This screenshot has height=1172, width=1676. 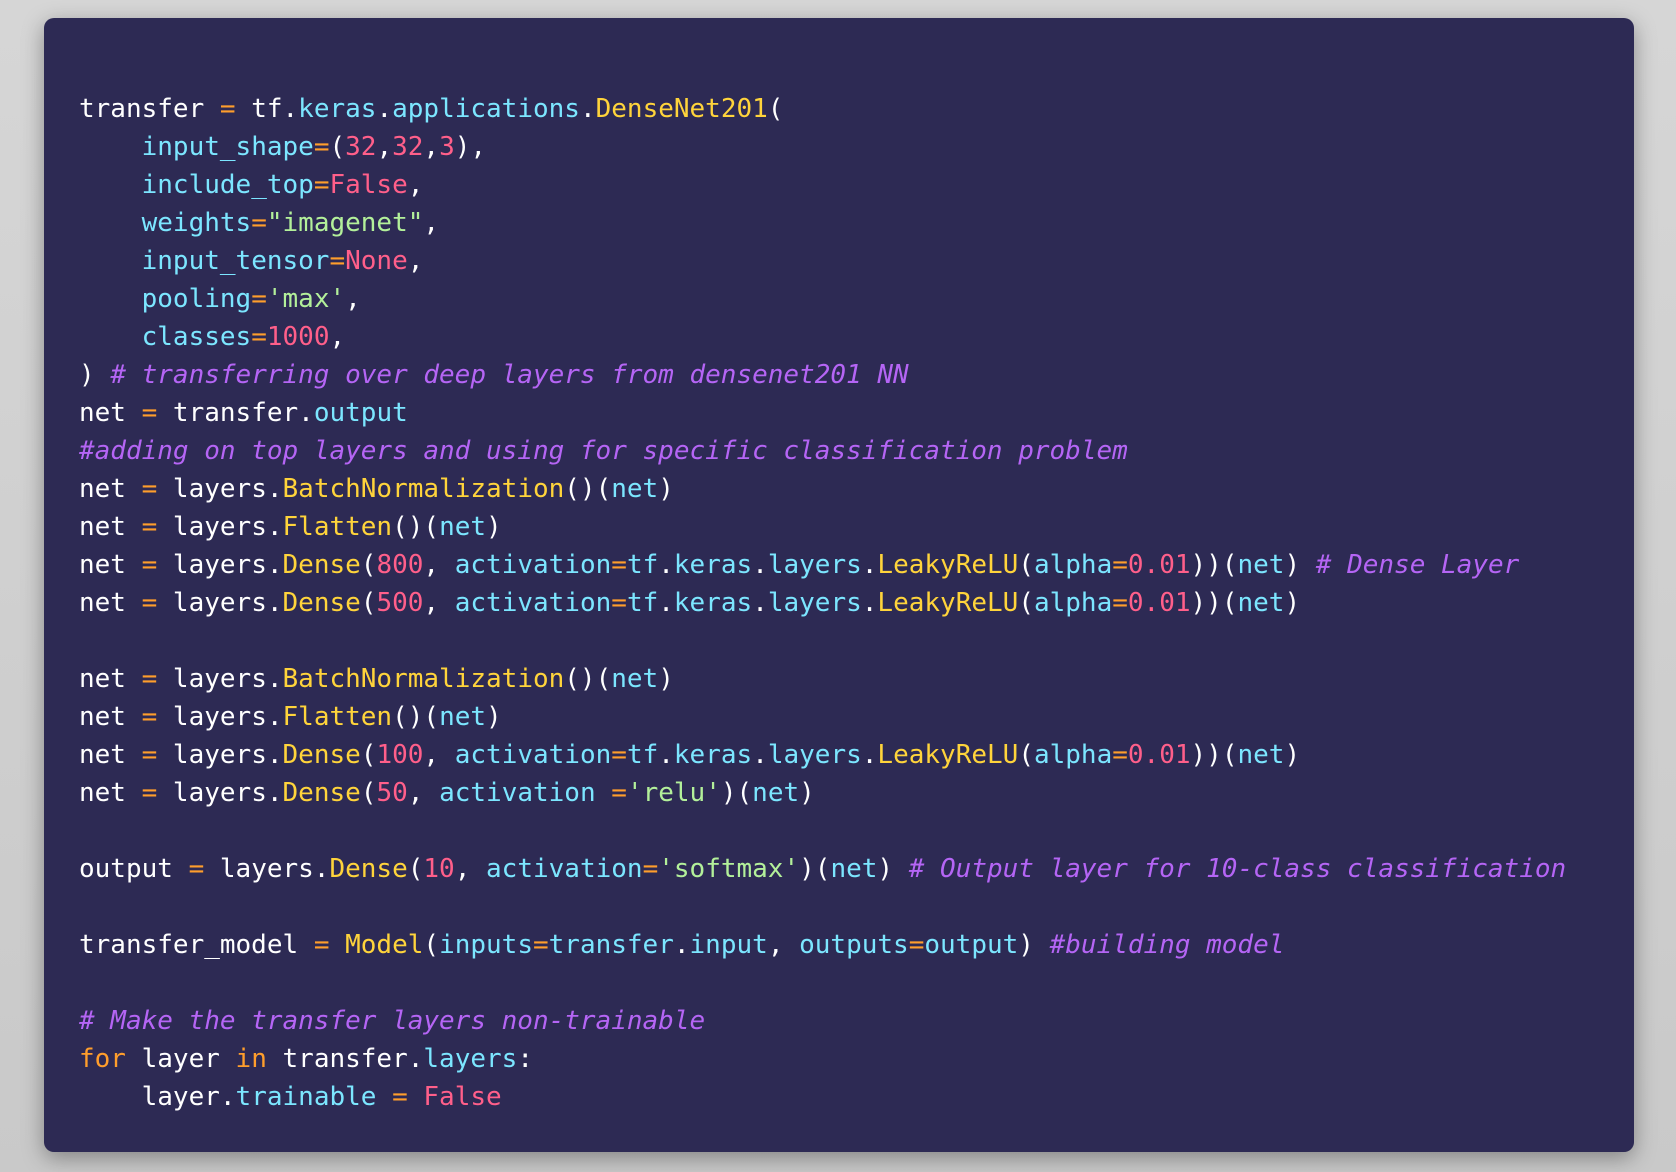 I want to click on code-token-plain: transfer_model, so click(x=196, y=945).